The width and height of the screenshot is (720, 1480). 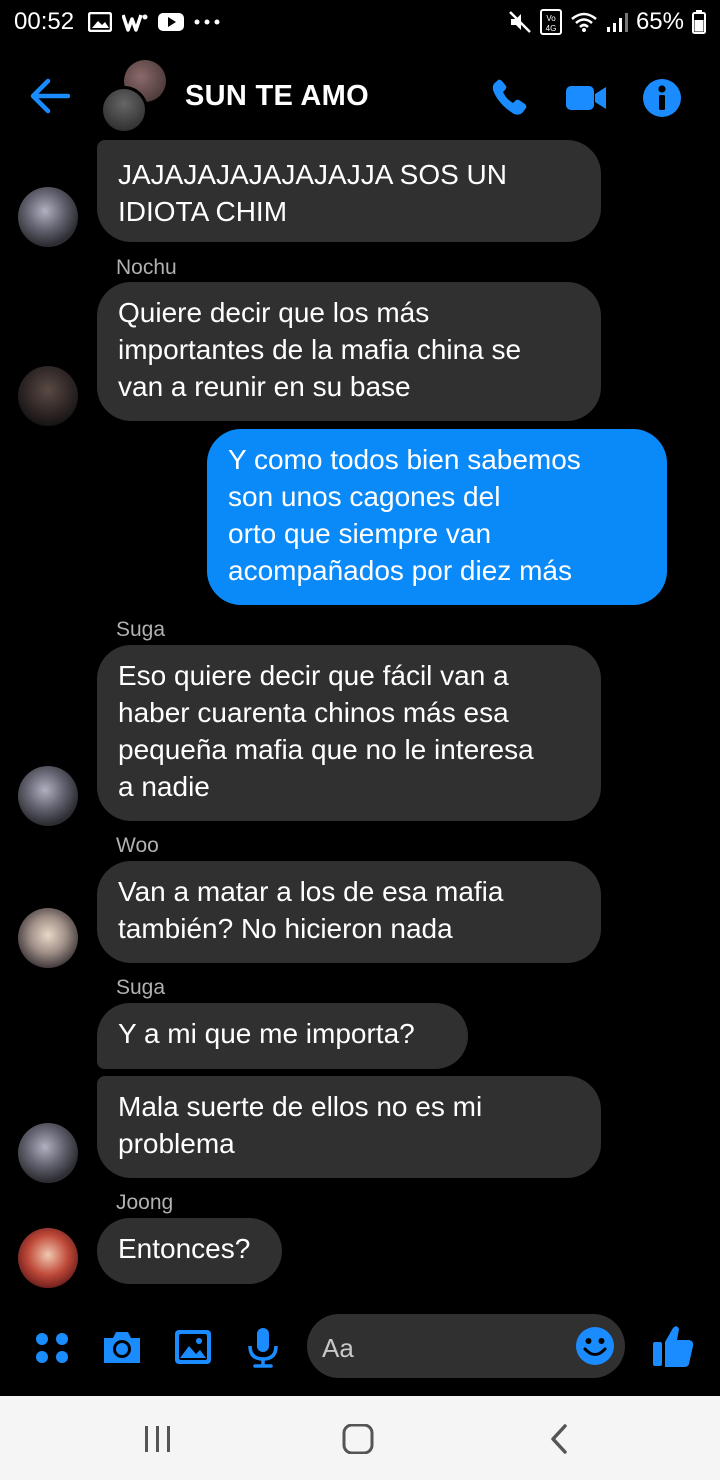 What do you see at coordinates (277, 96) in the screenshot?
I see `chat-title: SUN TE AMO` at bounding box center [277, 96].